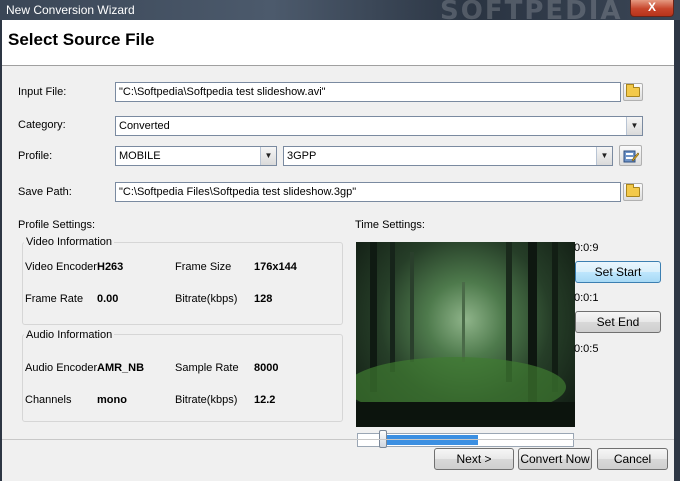 The height and width of the screenshot is (481, 680). I want to click on category-select: Converted ▼, so click(379, 126).